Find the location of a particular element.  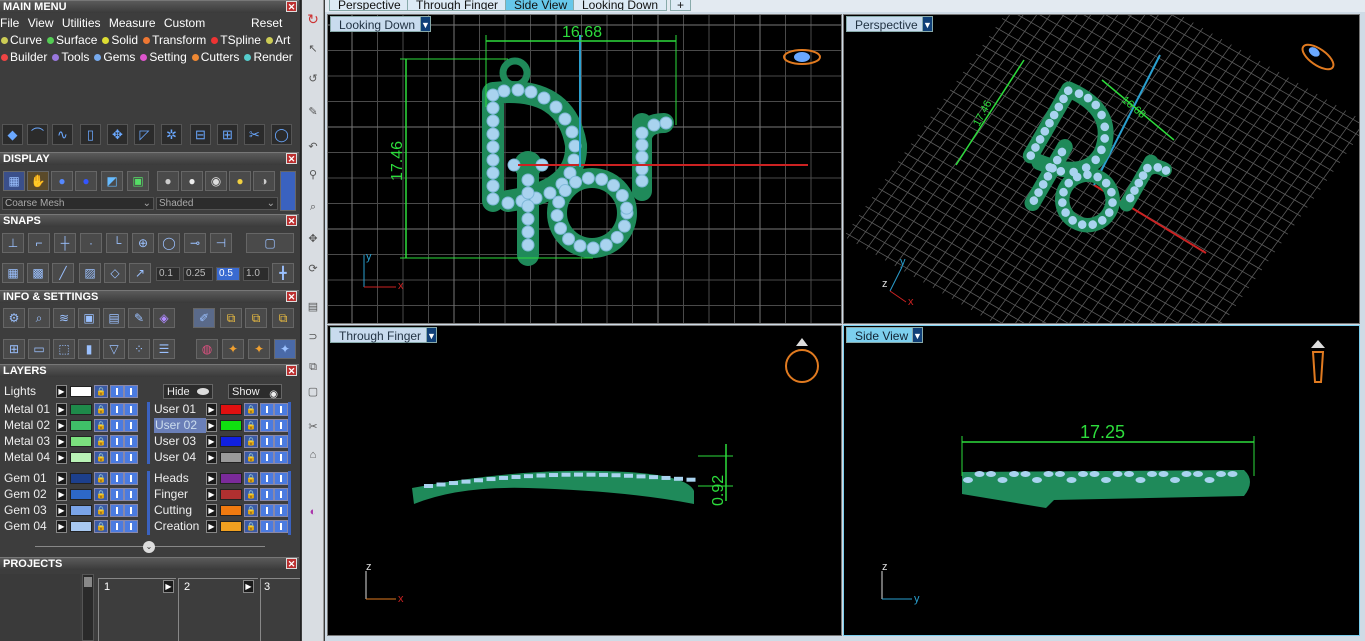

layer-row: User 04 ▶ 🔒 is located at coordinates (224, 457).